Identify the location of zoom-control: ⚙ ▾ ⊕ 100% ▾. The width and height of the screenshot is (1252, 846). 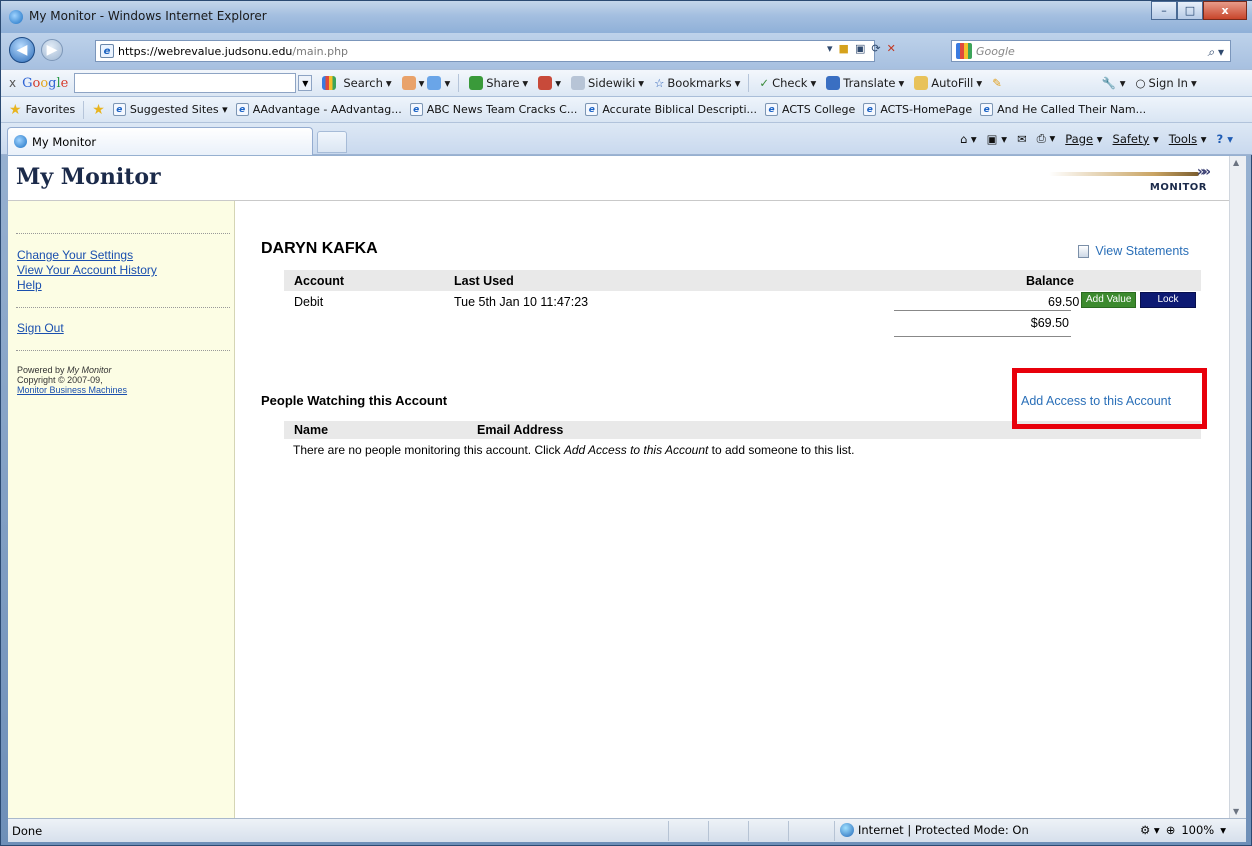
(1183, 830).